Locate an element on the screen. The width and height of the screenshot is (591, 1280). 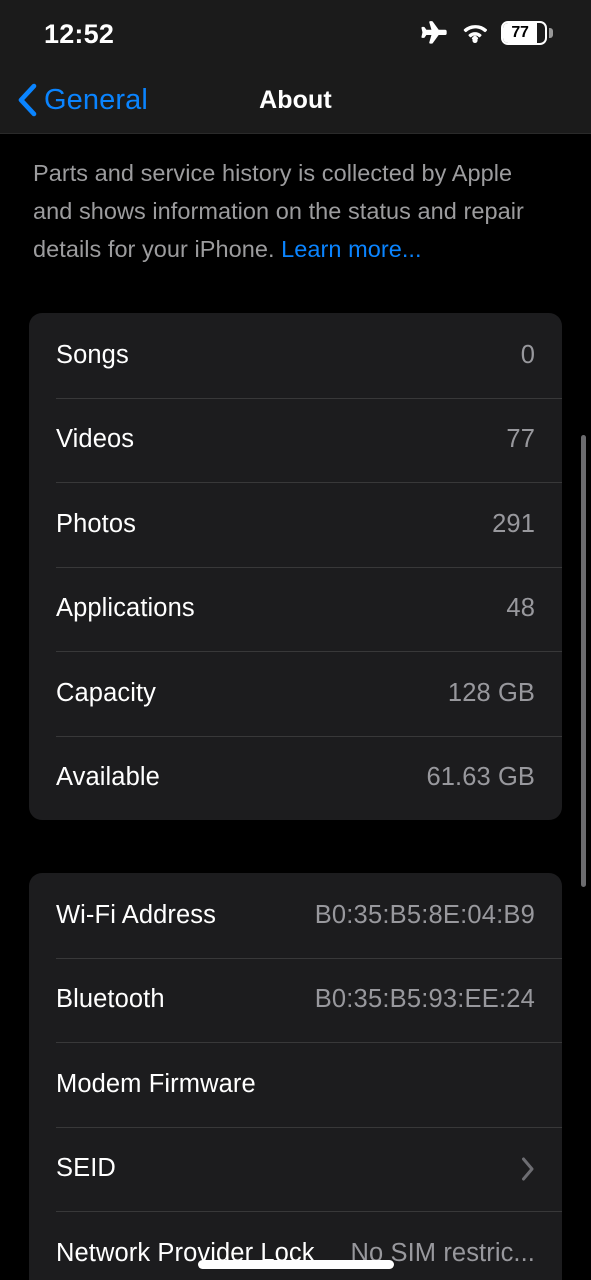
navigation-bar: General About is located at coordinates (295, 100).